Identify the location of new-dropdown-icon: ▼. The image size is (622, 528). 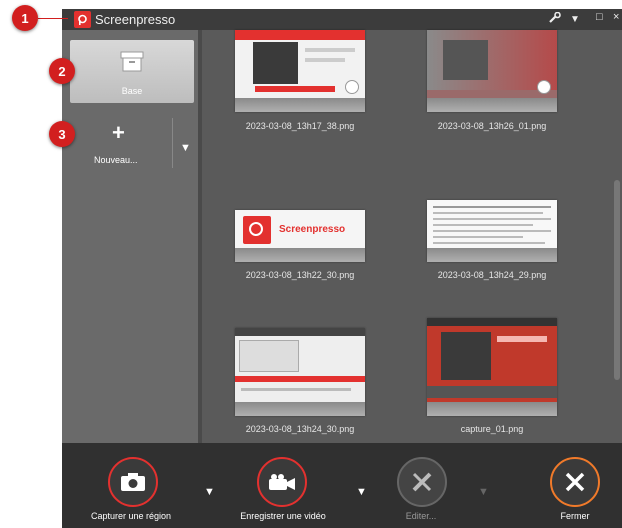
(185, 148).